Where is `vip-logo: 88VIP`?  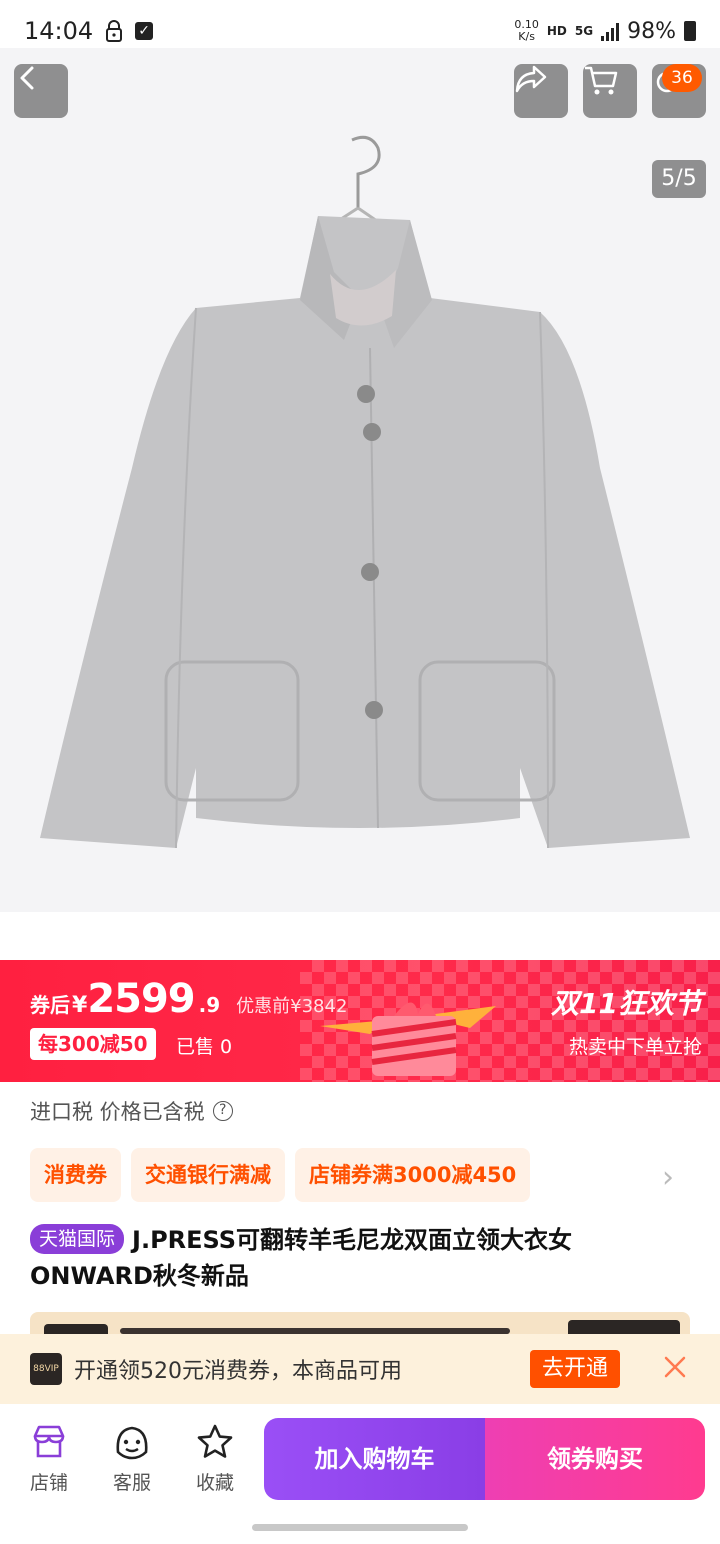
vip-logo: 88VIP is located at coordinates (46, 1369).